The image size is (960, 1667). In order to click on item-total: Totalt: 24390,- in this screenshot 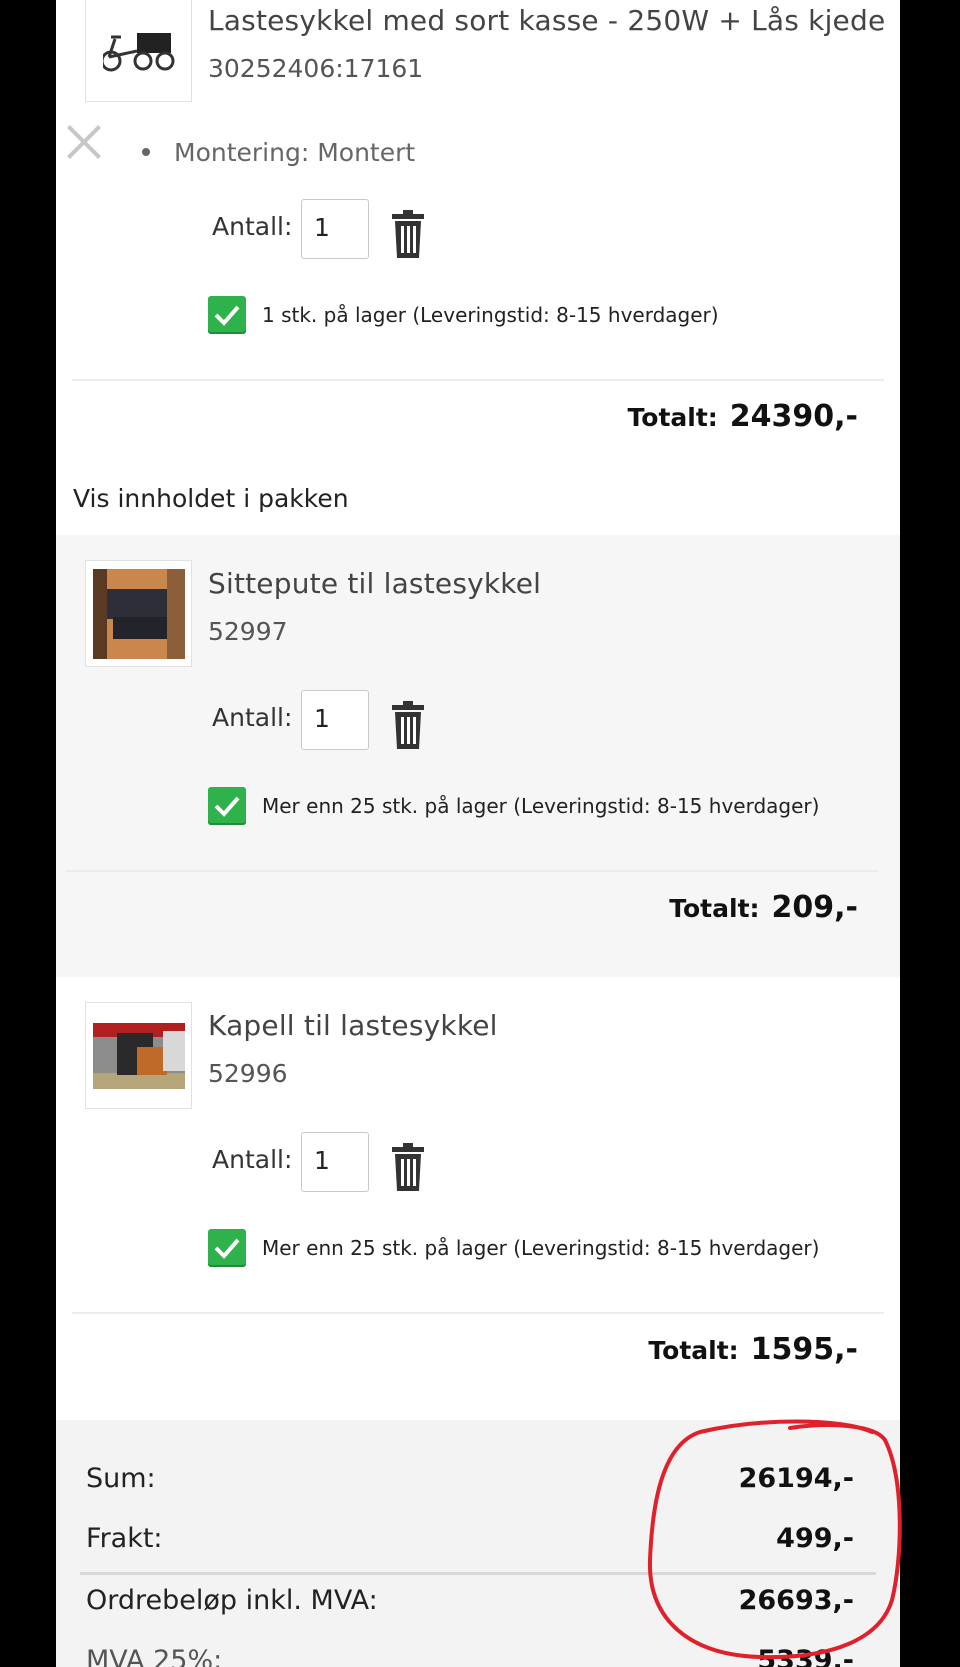, I will do `click(743, 416)`.